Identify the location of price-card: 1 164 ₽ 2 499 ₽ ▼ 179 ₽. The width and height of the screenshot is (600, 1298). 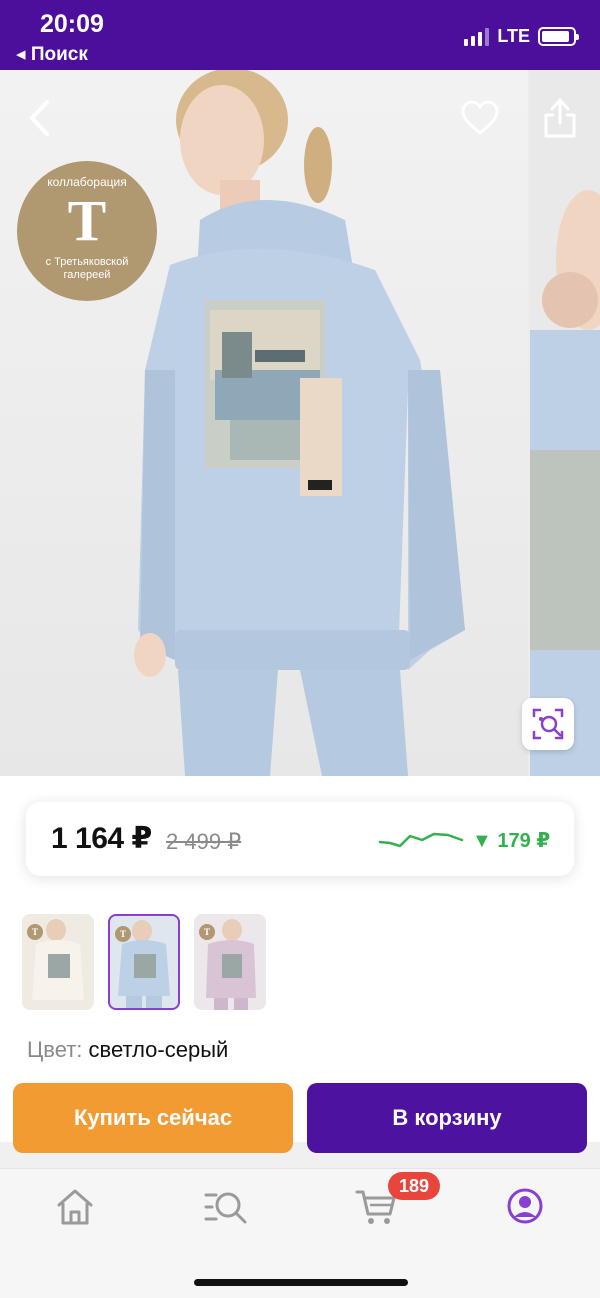
(300, 839).